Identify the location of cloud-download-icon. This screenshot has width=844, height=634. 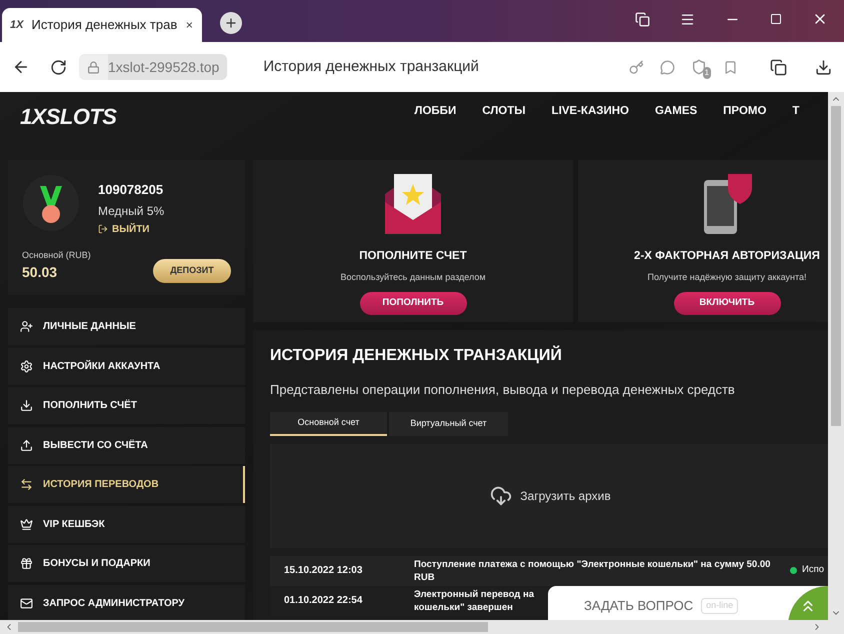
(501, 495).